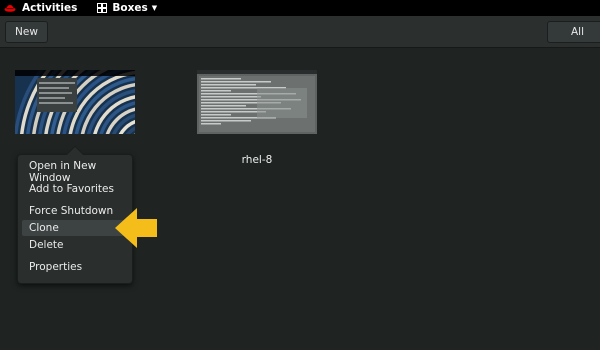 This screenshot has height=350, width=600. What do you see at coordinates (10, 8) in the screenshot?
I see `redhat-logo-icon` at bounding box center [10, 8].